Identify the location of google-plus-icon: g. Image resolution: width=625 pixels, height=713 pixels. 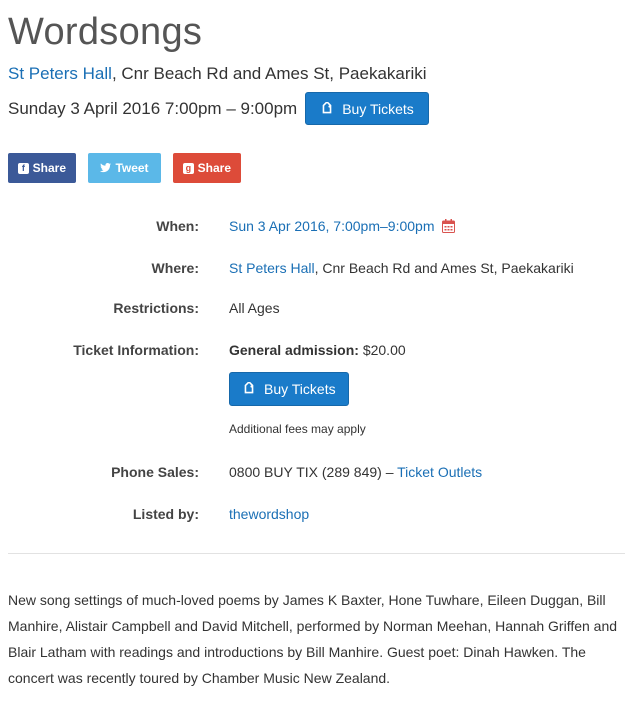
(188, 168).